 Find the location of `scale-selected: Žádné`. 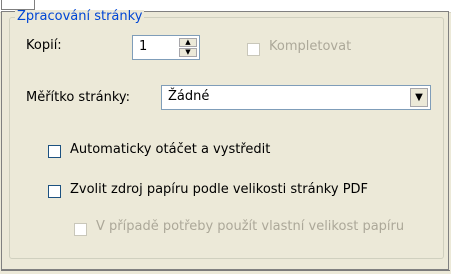

scale-selected: Žádné is located at coordinates (189, 96).